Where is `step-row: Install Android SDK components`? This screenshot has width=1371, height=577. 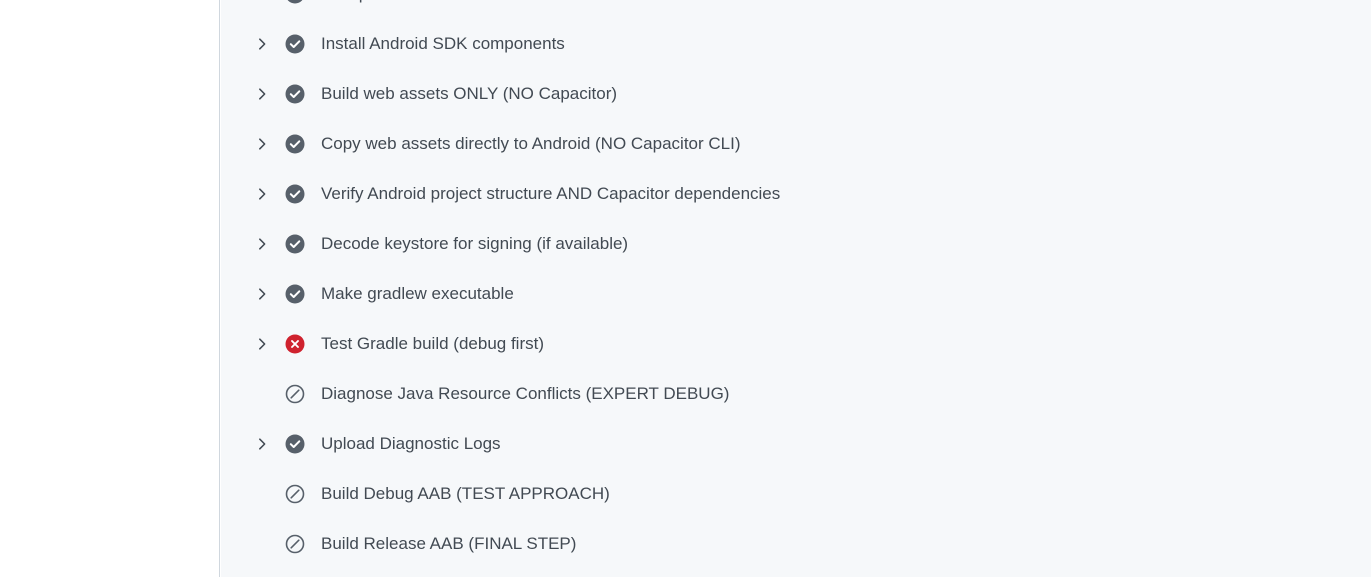 step-row: Install Android SDK components is located at coordinates (796, 44).